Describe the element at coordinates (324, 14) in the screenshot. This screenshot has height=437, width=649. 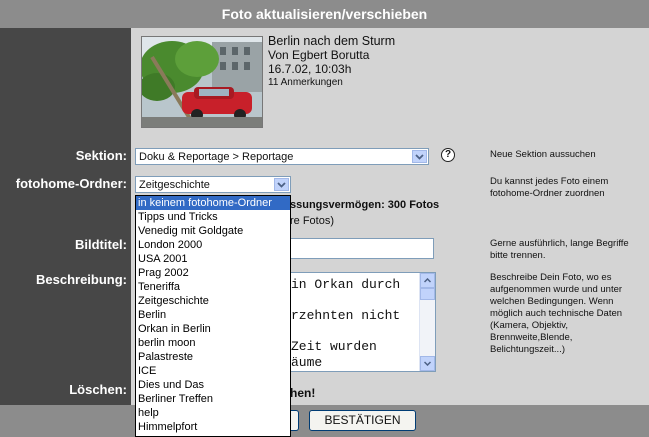
I see `window-title: Foto aktualisieren/verschieben` at that location.